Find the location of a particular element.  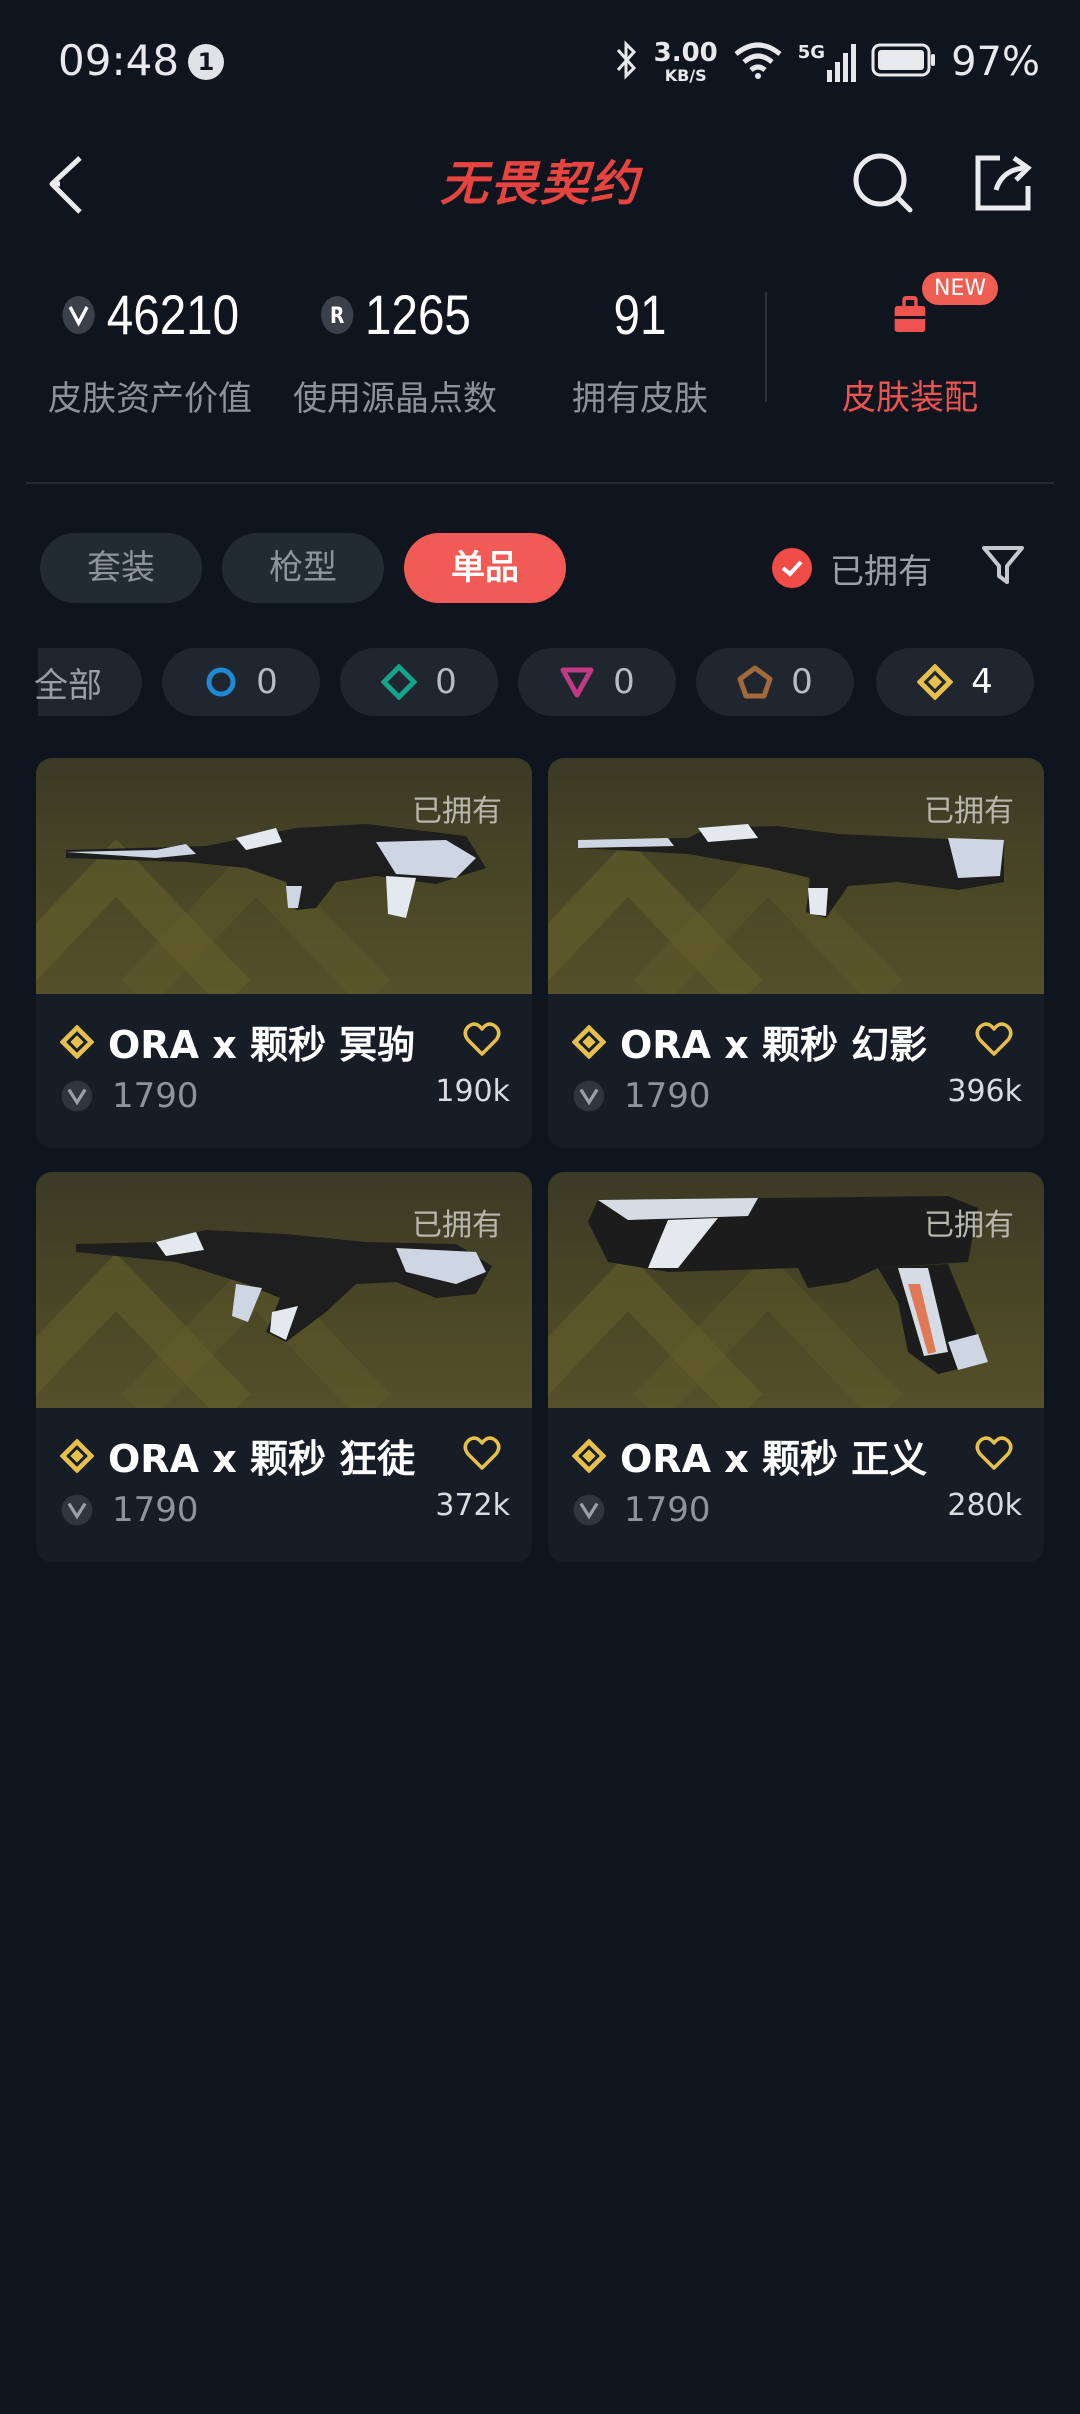

skin-card: 已拥有 ORA x 颗秒 冥驹 1790 190k is located at coordinates (284, 953).